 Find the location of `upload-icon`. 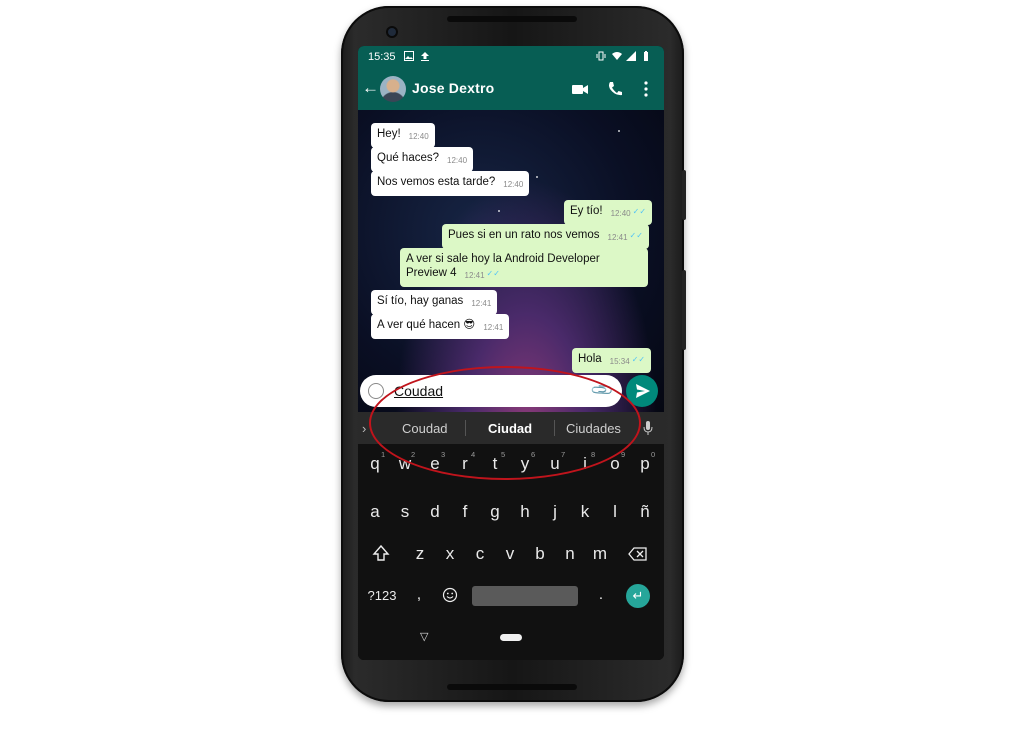

upload-icon is located at coordinates (425, 56).